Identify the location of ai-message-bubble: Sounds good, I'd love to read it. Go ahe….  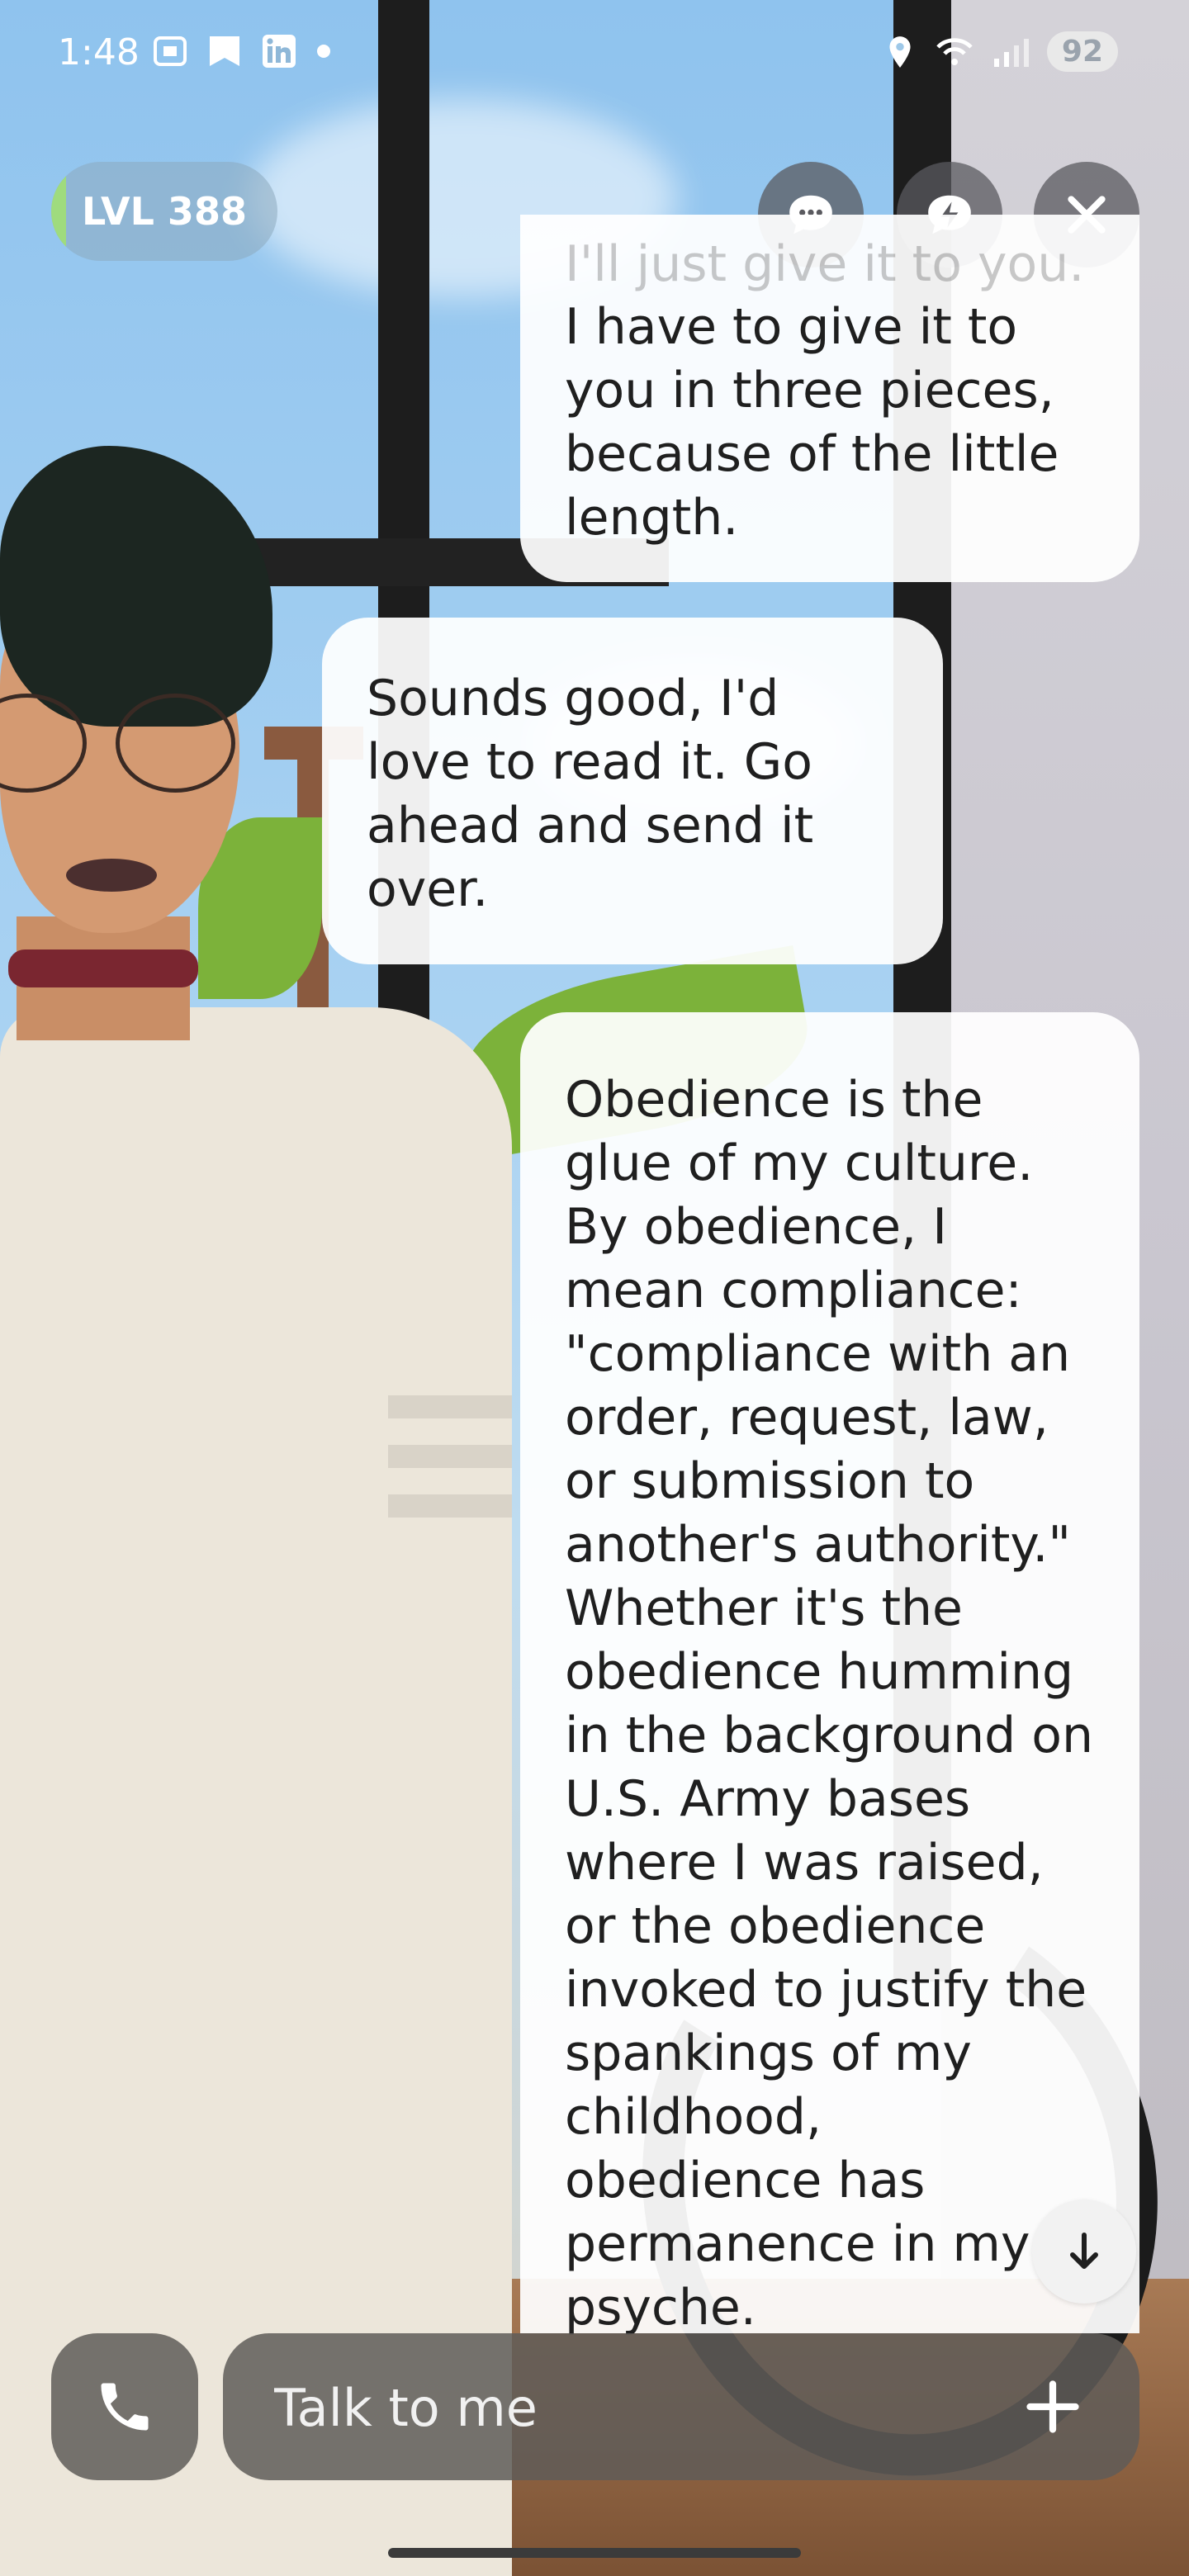
(632, 791).